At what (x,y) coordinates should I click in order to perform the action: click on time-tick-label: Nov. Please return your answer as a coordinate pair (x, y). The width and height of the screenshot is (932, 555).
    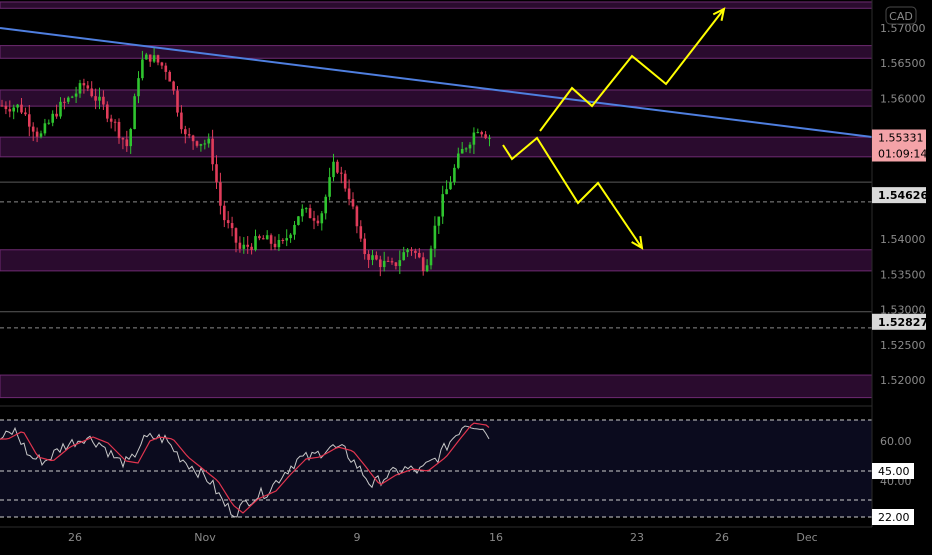
    Looking at the image, I should click on (205, 537).